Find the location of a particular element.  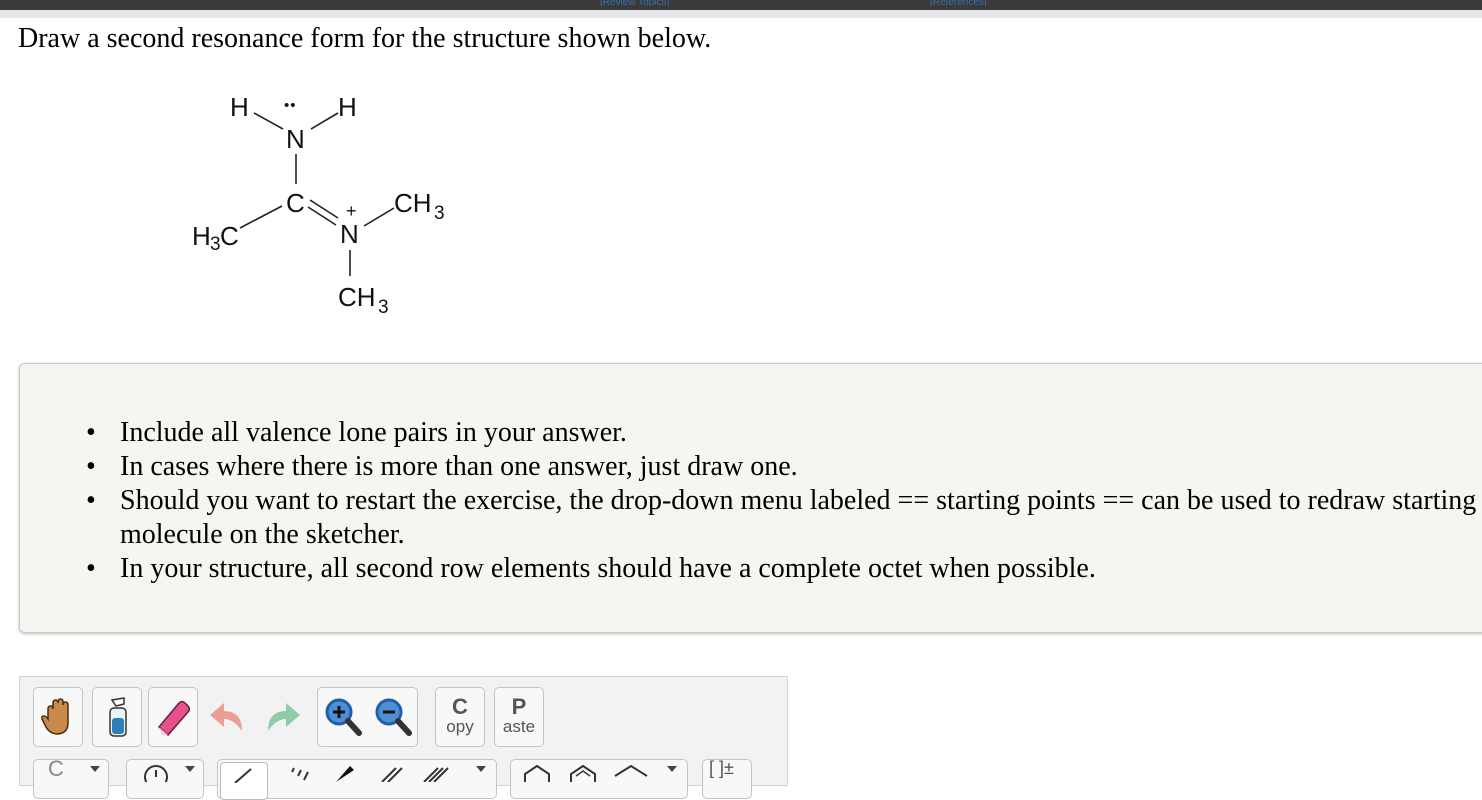

lone-pair-dots: •• is located at coordinates (290, 105).